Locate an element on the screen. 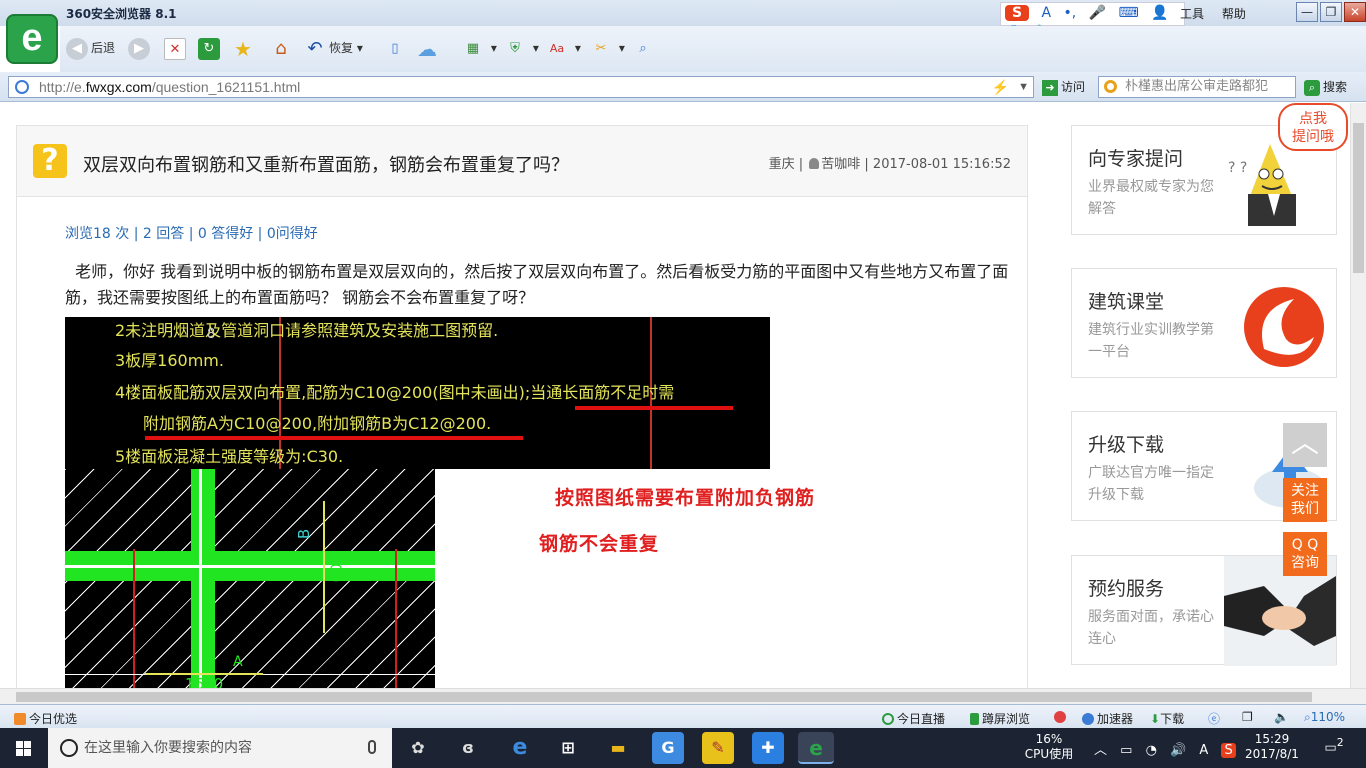 The image size is (1366, 768). forward-button: ▶ is located at coordinates (140, 48).